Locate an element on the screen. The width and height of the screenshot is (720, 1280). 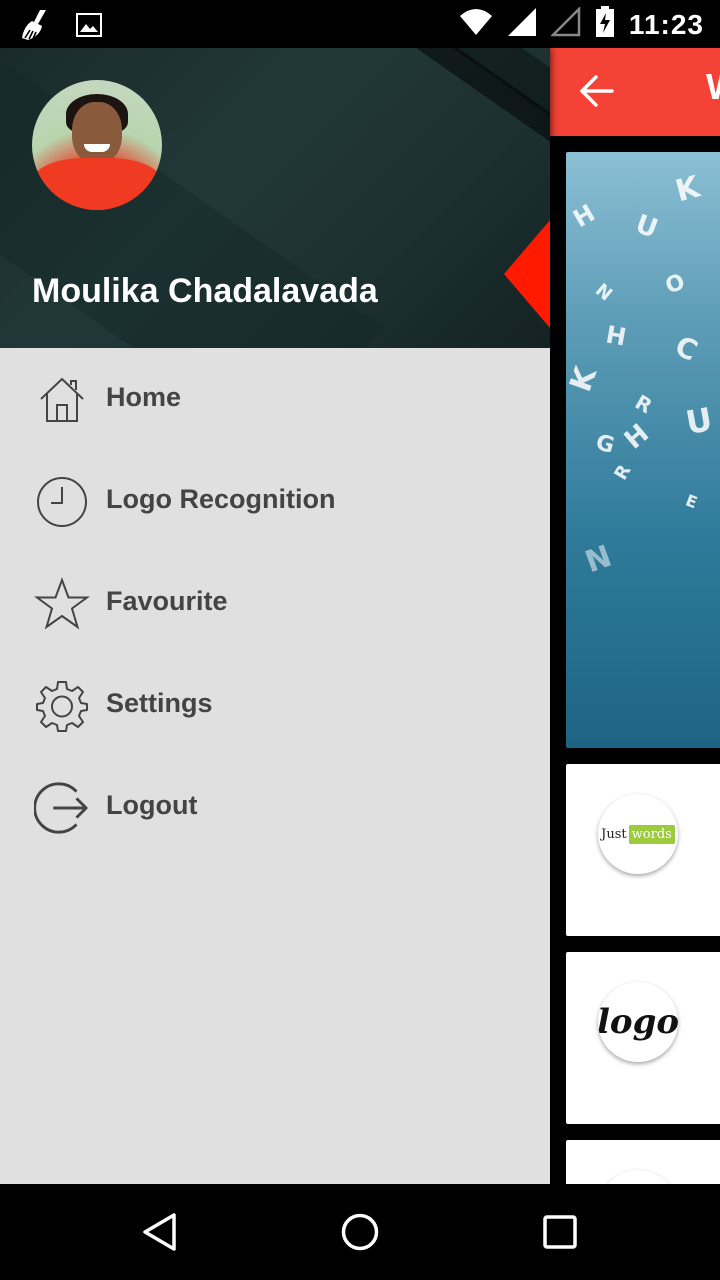
status-bar: 11:23 is located at coordinates (360, 24).